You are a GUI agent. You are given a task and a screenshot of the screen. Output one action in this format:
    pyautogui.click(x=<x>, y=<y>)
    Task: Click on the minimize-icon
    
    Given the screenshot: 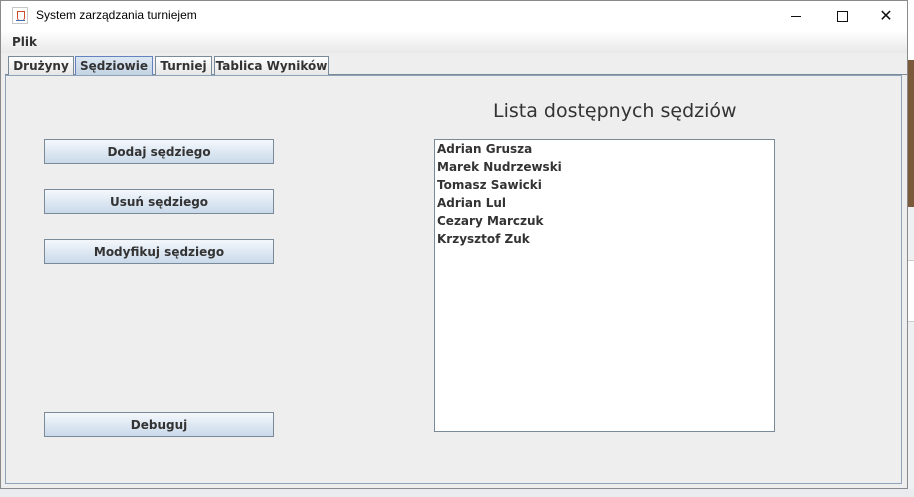 What is the action you would take?
    pyautogui.click(x=796, y=16)
    